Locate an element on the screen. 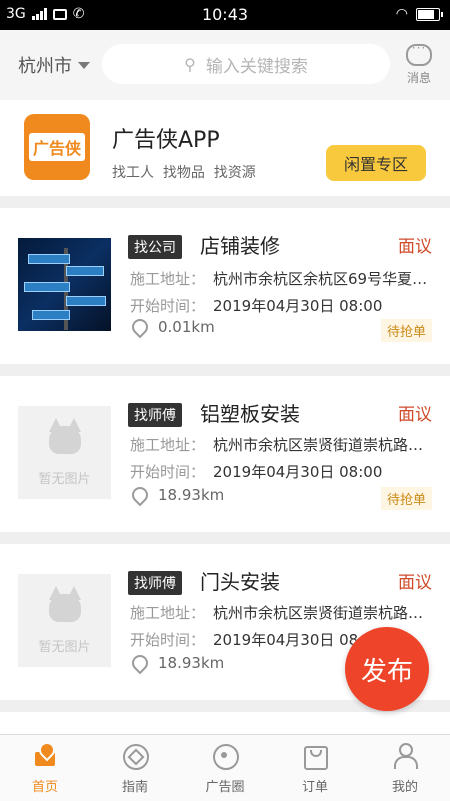  bottom-tab-bar: 首页 指南 广告圈 订单 我的 is located at coordinates (225, 767).